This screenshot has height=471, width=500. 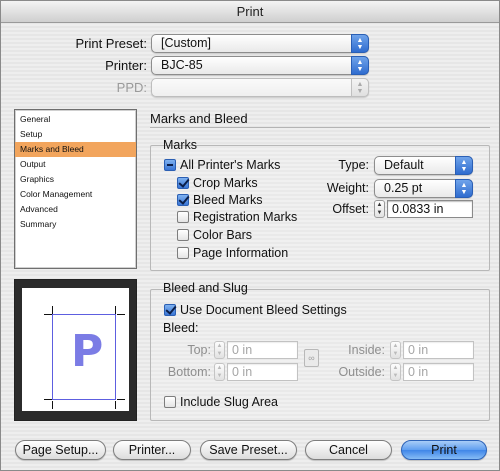 What do you see at coordinates (438, 350) in the screenshot?
I see `bleed-inside-field: 0 in` at bounding box center [438, 350].